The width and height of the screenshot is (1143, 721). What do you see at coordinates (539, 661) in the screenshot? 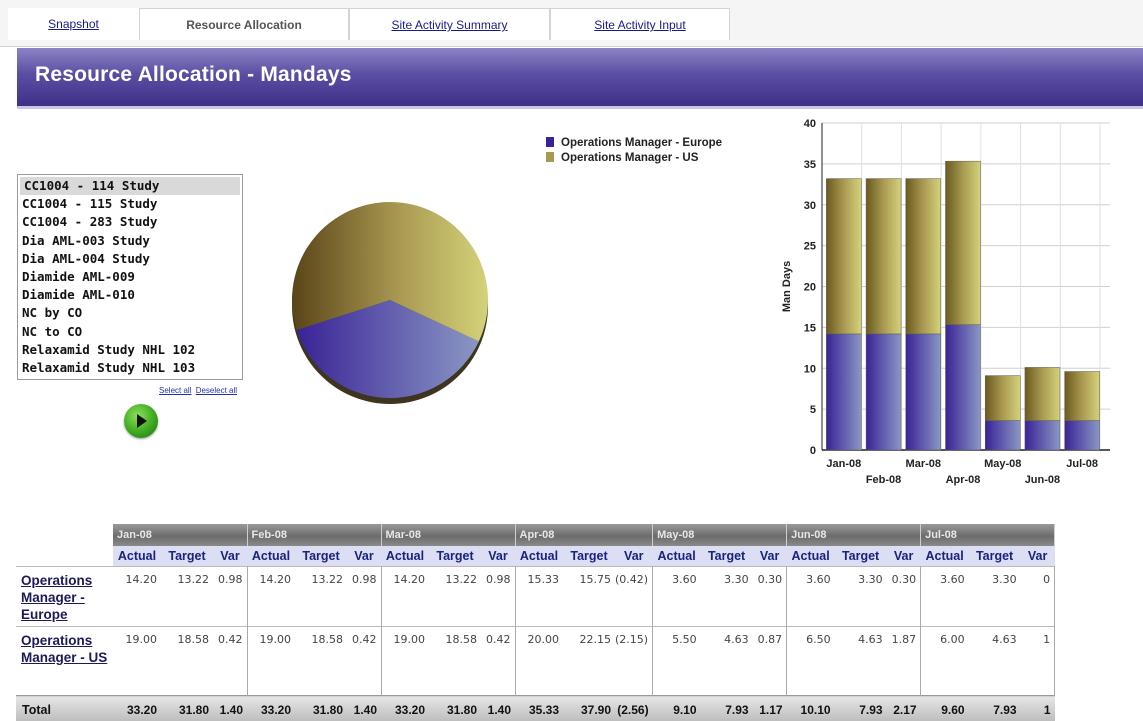
I see `table-cell: 20.00` at bounding box center [539, 661].